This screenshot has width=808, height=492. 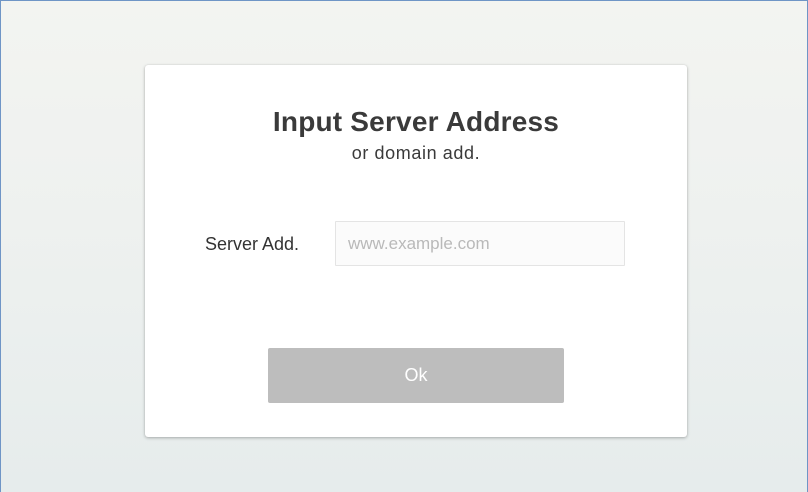 What do you see at coordinates (480, 243) in the screenshot?
I see `server-address-input` at bounding box center [480, 243].